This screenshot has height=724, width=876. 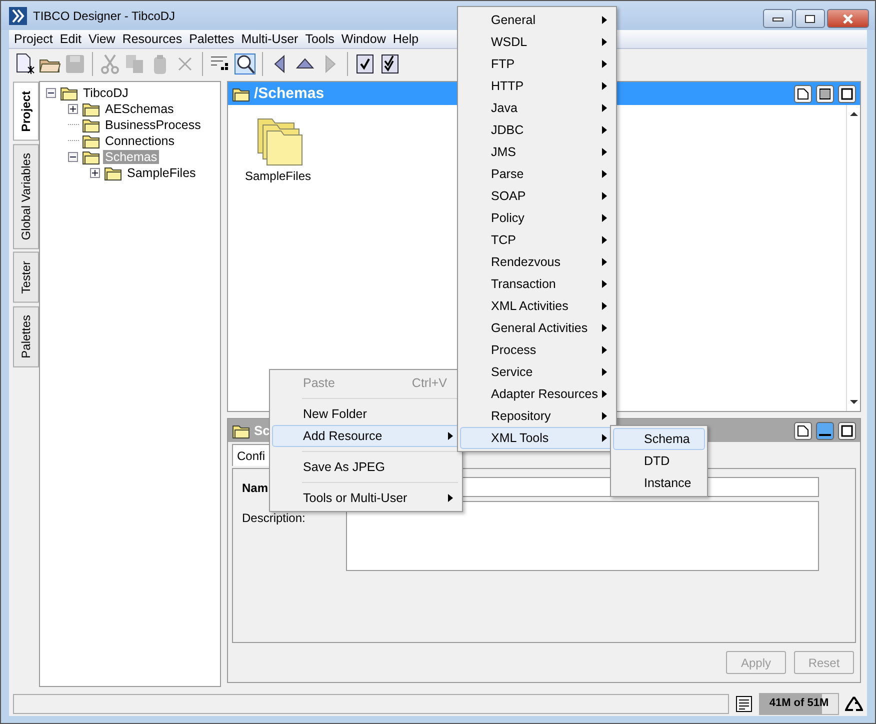 I want to click on submenu-item: Schema, so click(x=659, y=439).